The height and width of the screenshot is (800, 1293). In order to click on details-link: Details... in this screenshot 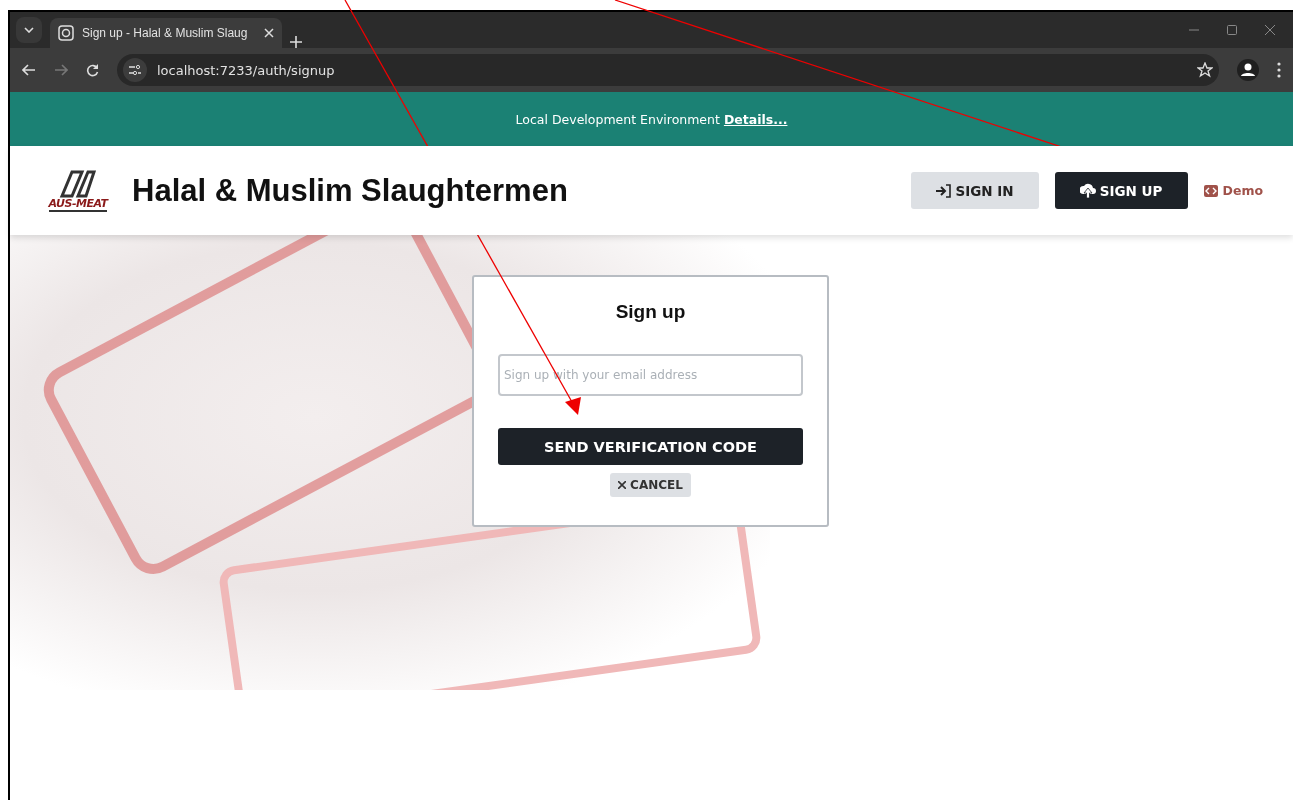, I will do `click(755, 119)`.